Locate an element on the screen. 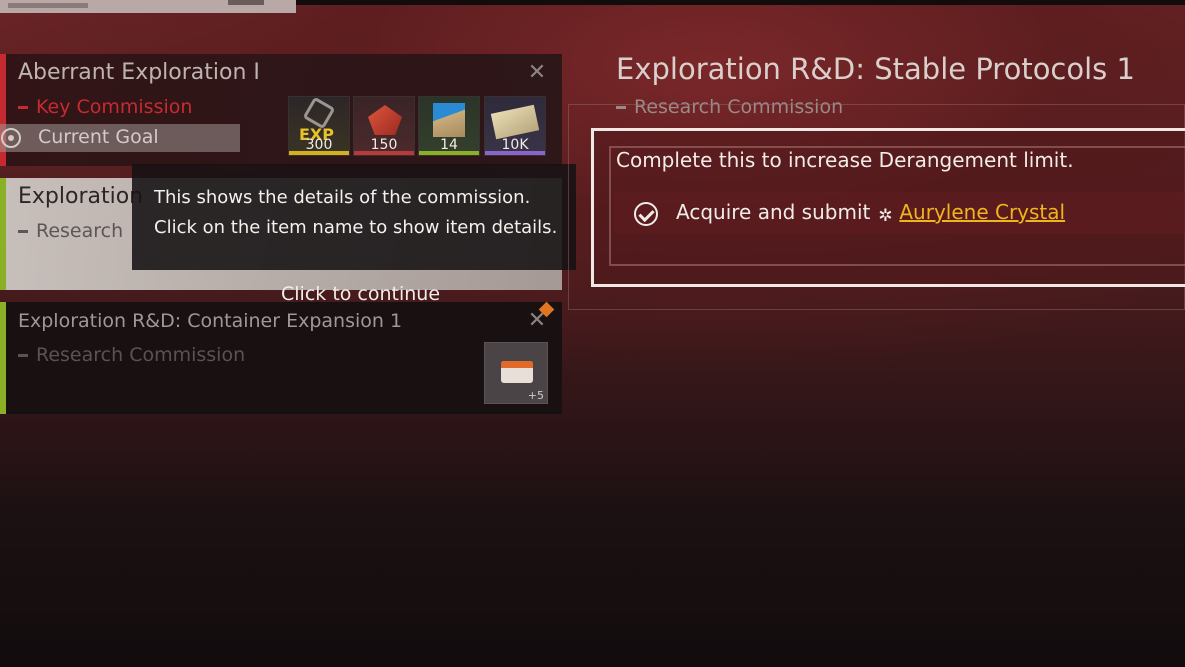 The image size is (1185, 667). commission-title: Aberrant Exploration I is located at coordinates (139, 72).